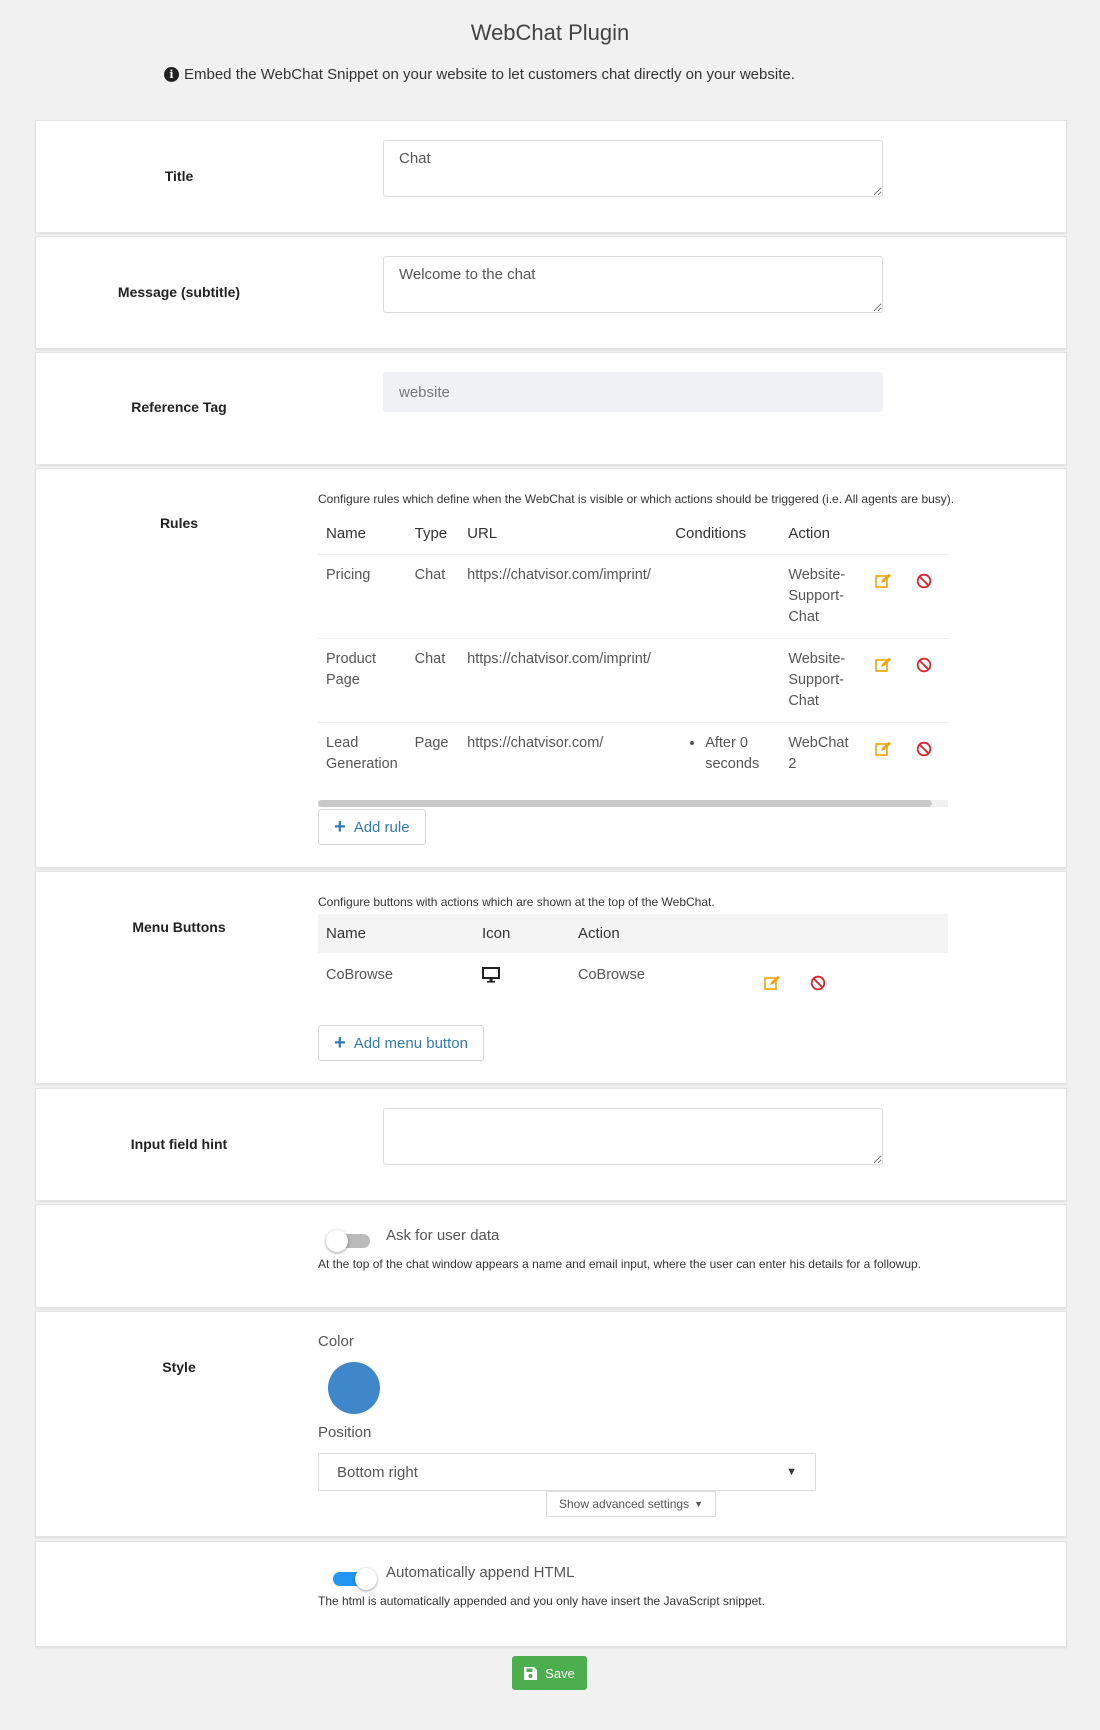 The image size is (1100, 1730). I want to click on col-action: Action, so click(663, 933).